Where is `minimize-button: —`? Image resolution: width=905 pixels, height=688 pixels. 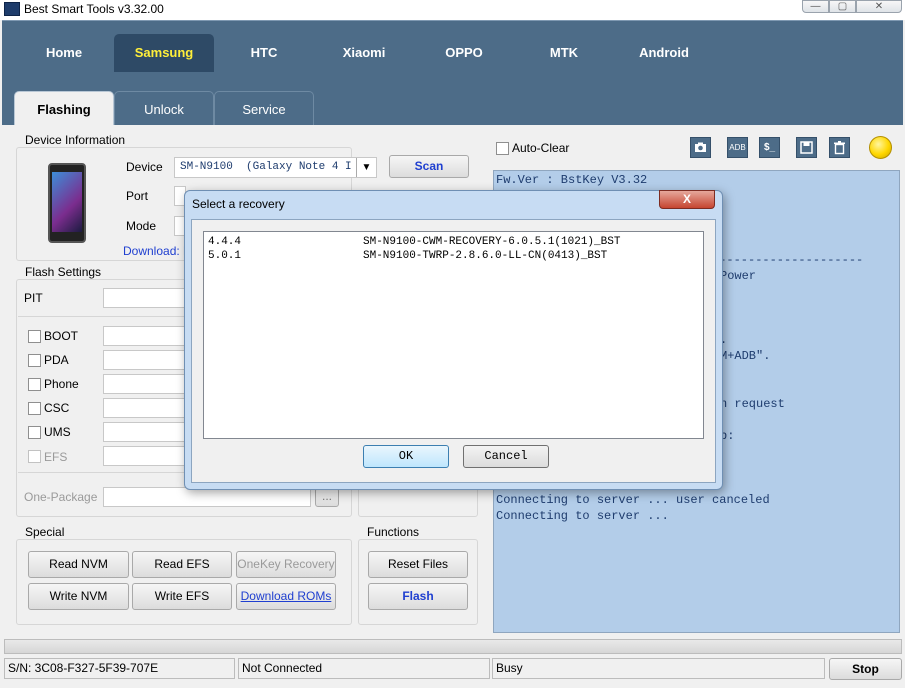
minimize-button: — is located at coordinates (815, 6).